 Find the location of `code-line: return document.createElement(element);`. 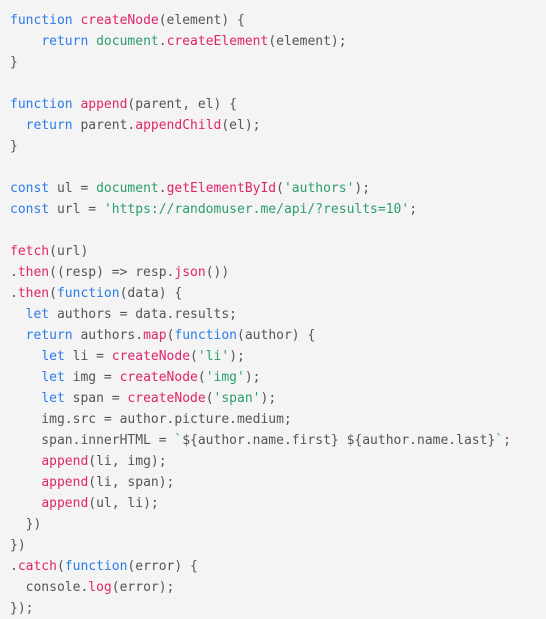

code-line: return document.createElement(element); is located at coordinates (278, 41).